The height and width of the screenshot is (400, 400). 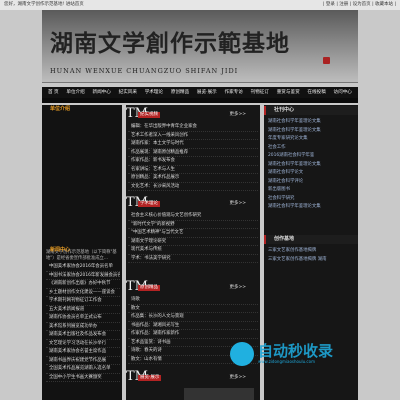 What do you see at coordinates (312, 173) in the screenshot?
I see `list-item: 湖南社会科学论文` at bounding box center [312, 173].